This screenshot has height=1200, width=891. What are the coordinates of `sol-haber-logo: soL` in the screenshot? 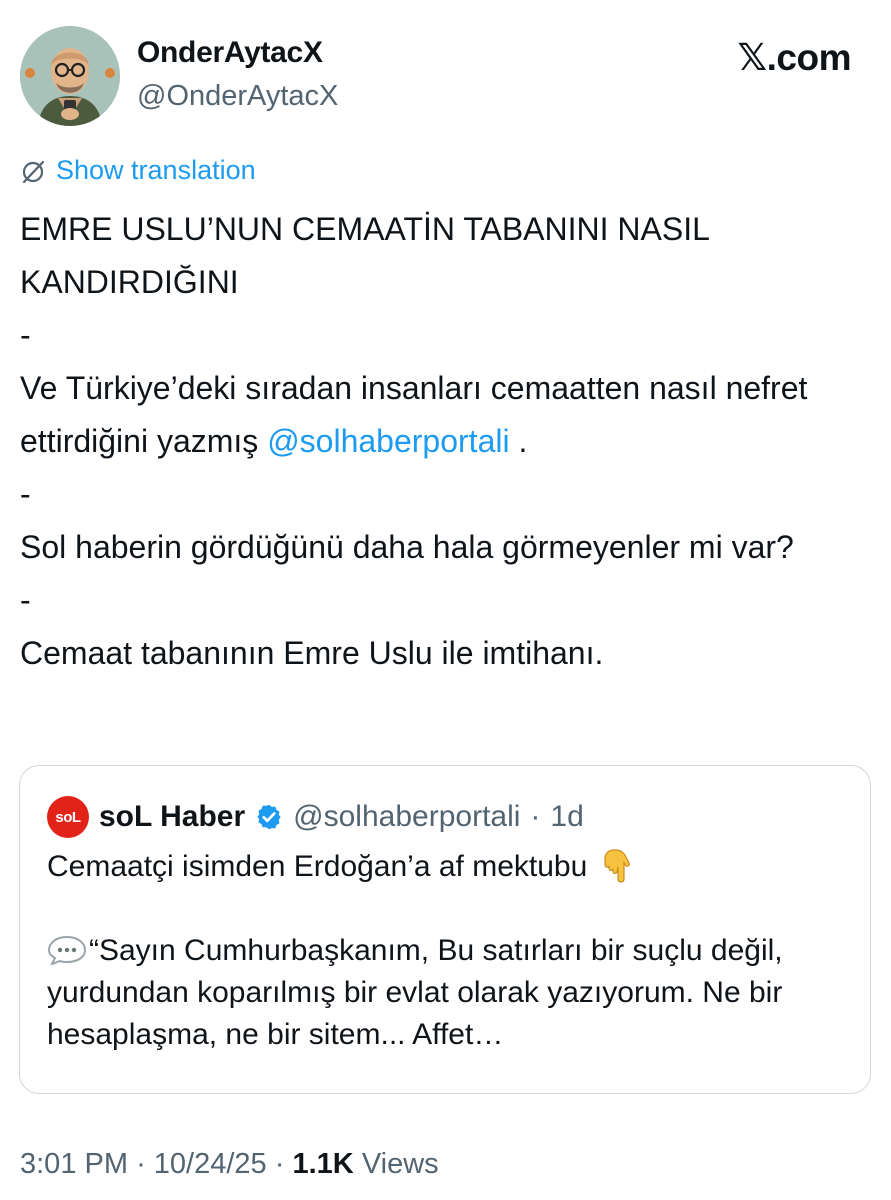 It's located at (68, 817).